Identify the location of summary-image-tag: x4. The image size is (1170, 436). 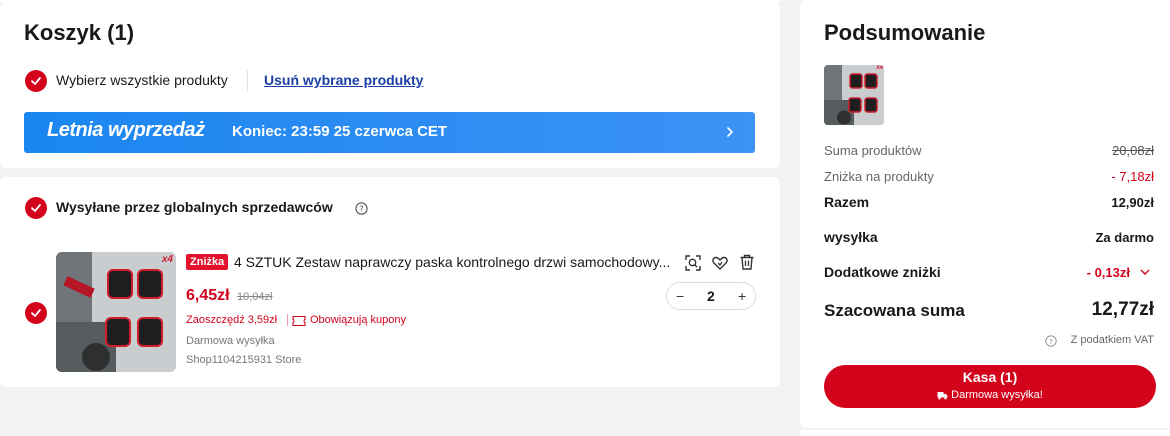
(879, 68).